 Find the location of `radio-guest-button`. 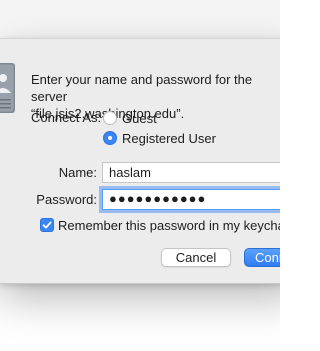

radio-guest-button is located at coordinates (110, 118).